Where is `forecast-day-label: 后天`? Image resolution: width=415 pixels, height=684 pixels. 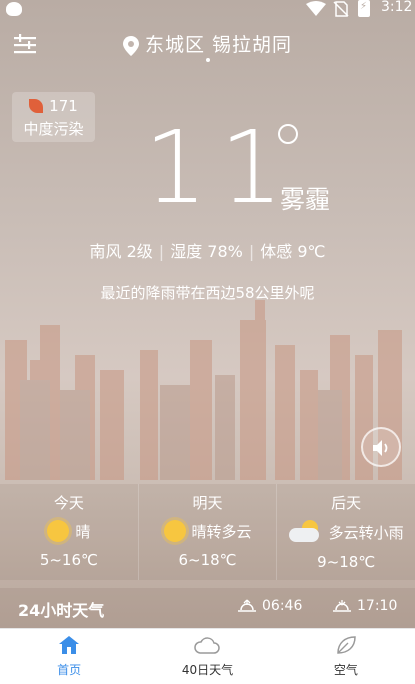 forecast-day-label: 后天 is located at coordinates (346, 503).